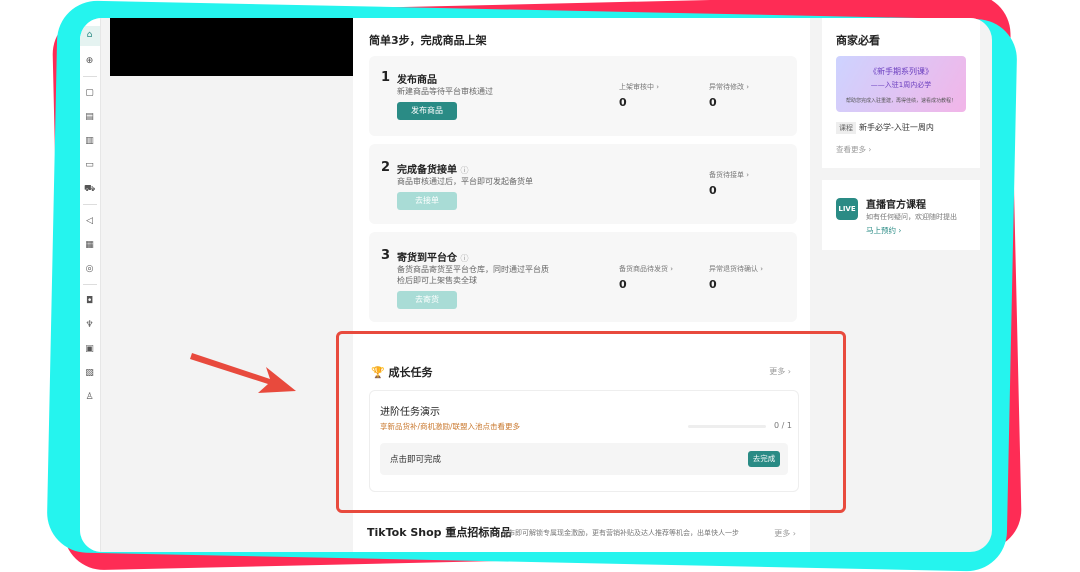  What do you see at coordinates (901, 71) in the screenshot?
I see `banner-line-1: 《新手期系列课》` at bounding box center [901, 71].